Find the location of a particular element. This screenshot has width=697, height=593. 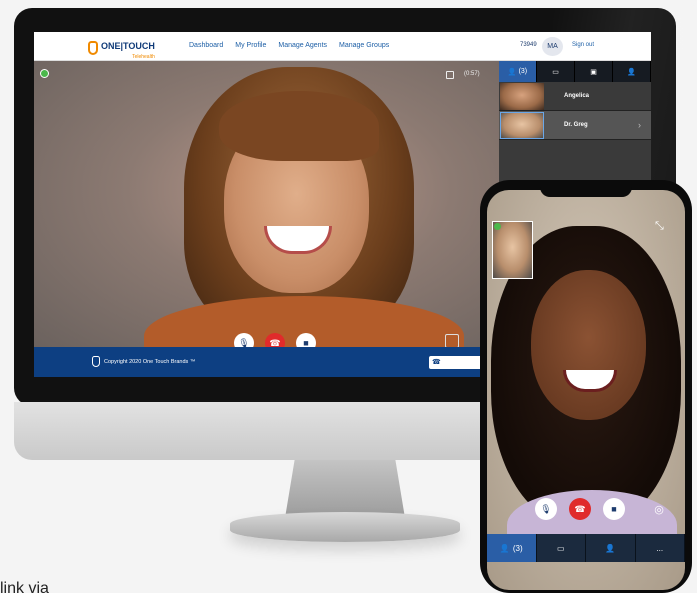

app-logo: ONE|TOUCH Telehealth is located at coordinates (121, 48).